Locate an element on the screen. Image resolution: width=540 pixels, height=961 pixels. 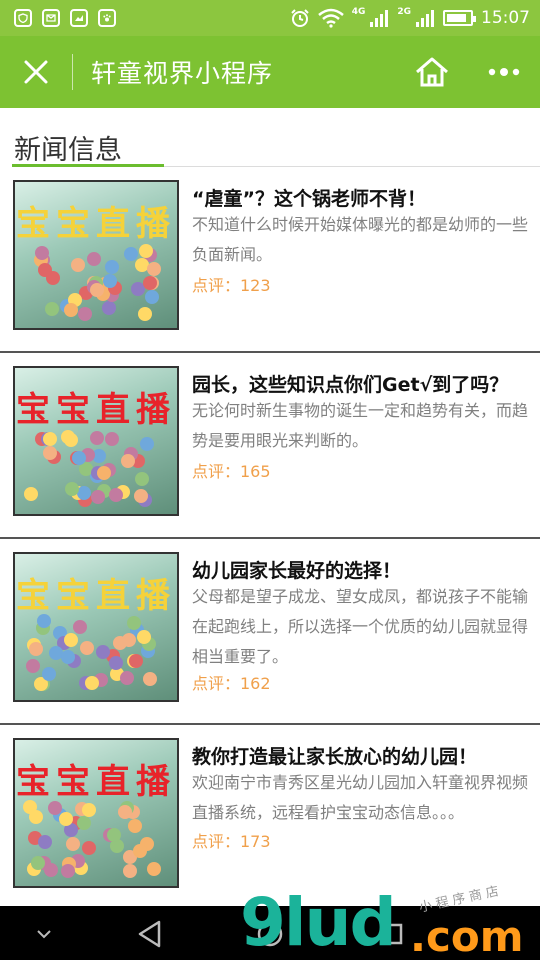
home-icon is located at coordinates (432, 72).